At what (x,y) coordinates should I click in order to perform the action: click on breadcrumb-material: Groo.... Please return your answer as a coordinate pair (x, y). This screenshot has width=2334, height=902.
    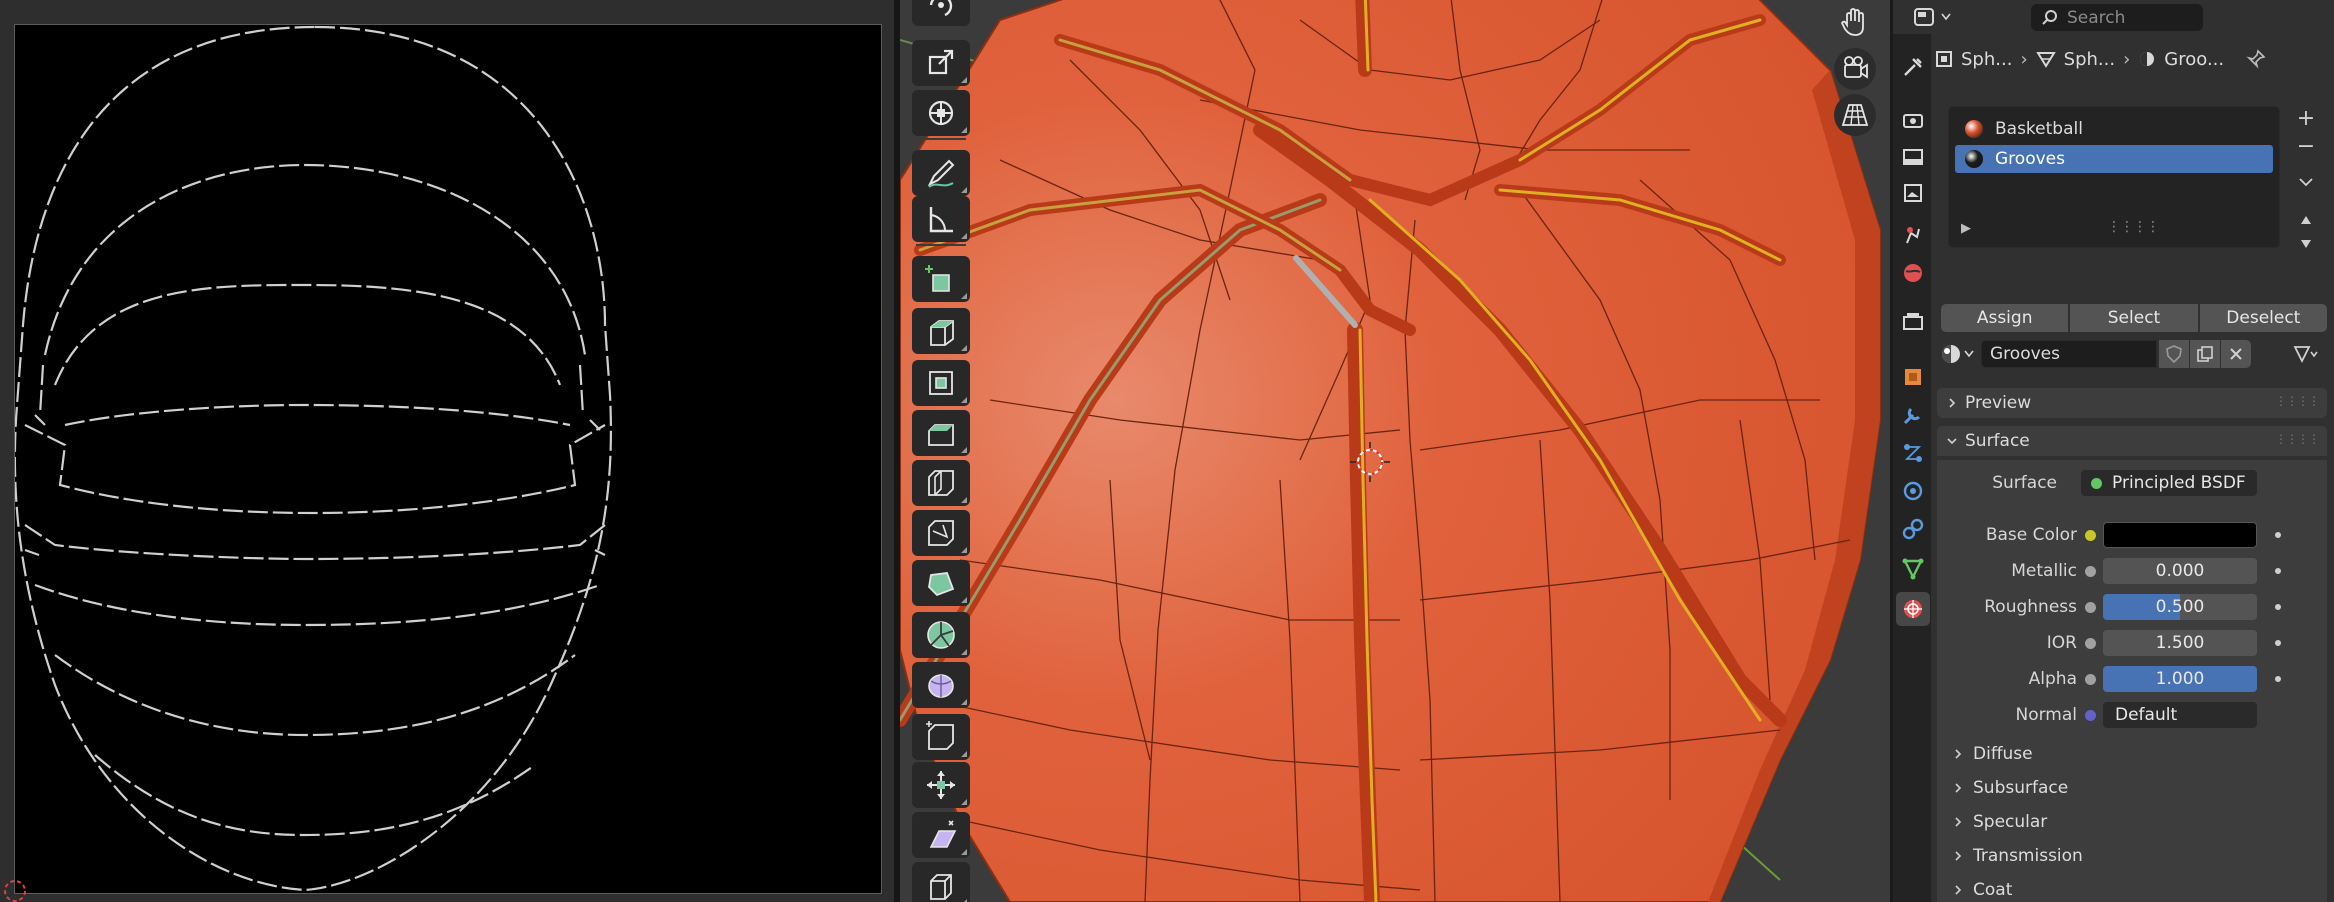
    Looking at the image, I should click on (2194, 59).